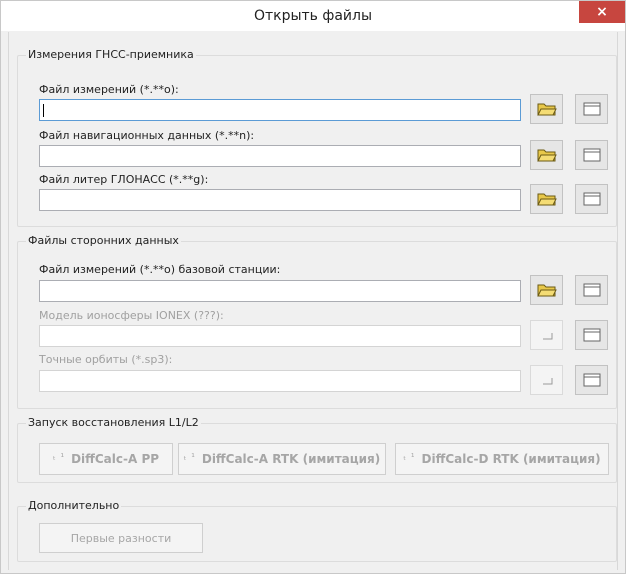 This screenshot has height=574, width=626. What do you see at coordinates (511, 459) in the screenshot?
I see `run-button-label: DiffCalc-D RTK (имитация)` at bounding box center [511, 459].